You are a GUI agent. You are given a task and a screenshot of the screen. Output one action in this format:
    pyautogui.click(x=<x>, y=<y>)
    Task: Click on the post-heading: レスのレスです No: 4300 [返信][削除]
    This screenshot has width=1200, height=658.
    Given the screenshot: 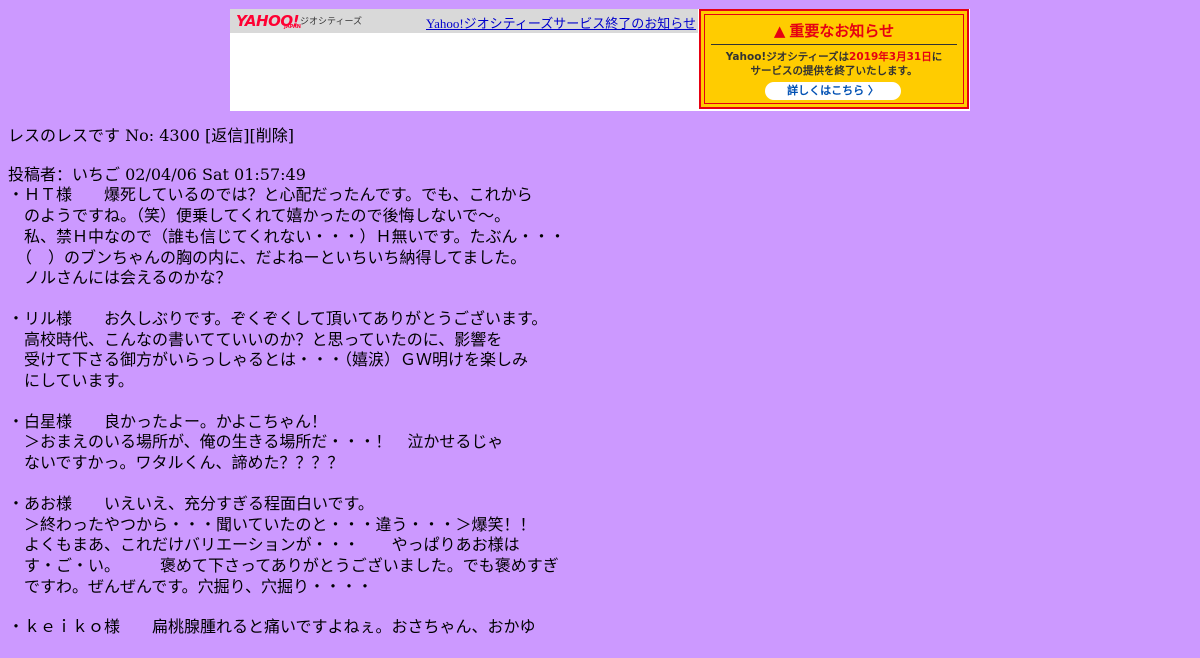 What is the action you would take?
    pyautogui.click(x=151, y=135)
    